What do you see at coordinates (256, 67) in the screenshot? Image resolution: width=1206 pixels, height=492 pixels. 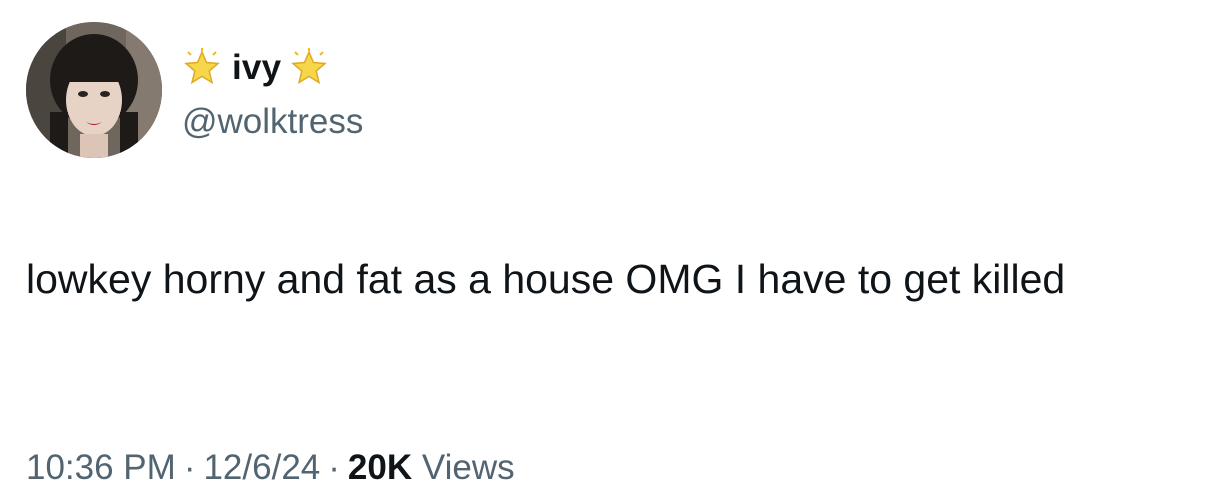 I see `display-name: ivy` at bounding box center [256, 67].